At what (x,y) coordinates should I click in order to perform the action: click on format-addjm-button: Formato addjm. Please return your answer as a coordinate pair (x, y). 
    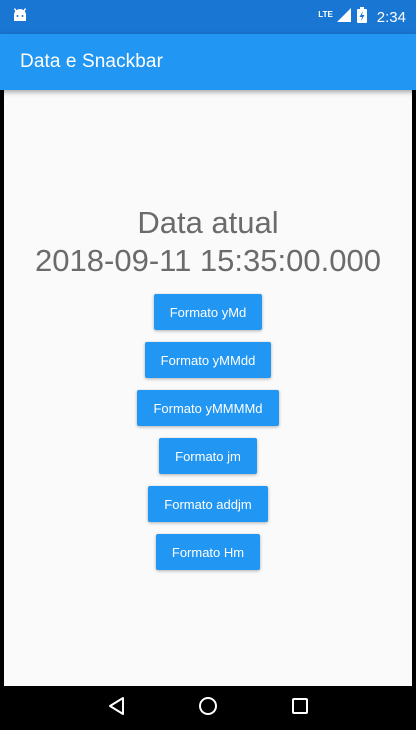
    Looking at the image, I should click on (208, 504).